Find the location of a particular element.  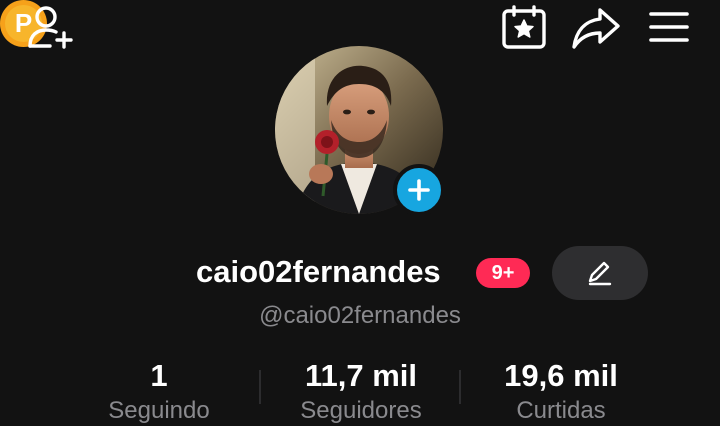

avatar-container is located at coordinates (360, 131).